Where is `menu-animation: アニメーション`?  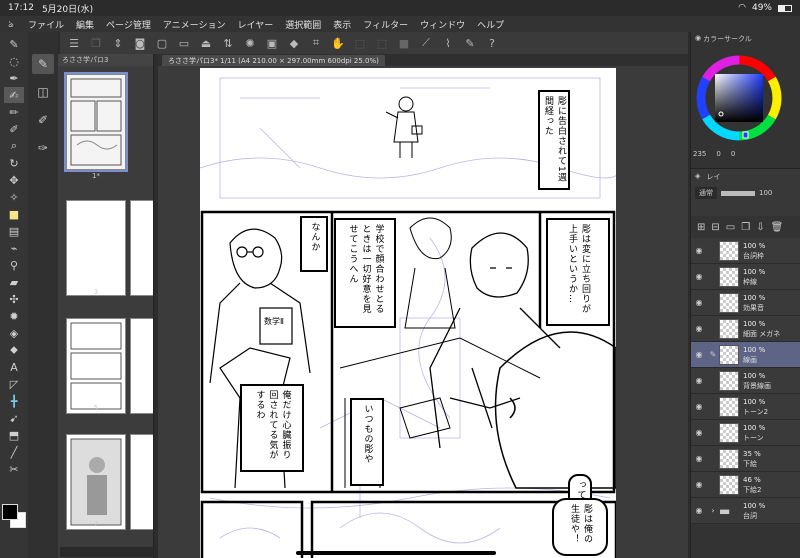
menu-animation: アニメーション is located at coordinates (194, 24).